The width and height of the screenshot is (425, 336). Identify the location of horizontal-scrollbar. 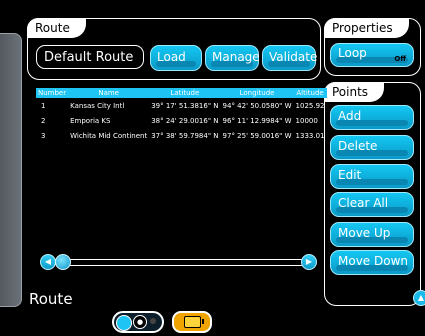
(181, 262).